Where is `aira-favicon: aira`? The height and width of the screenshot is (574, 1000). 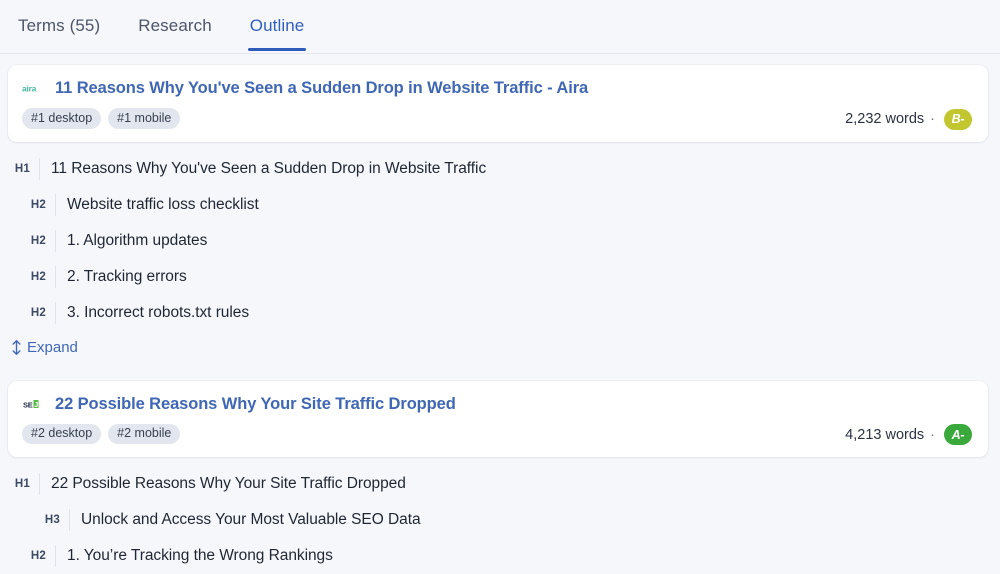
aira-favicon: aira is located at coordinates (35, 88).